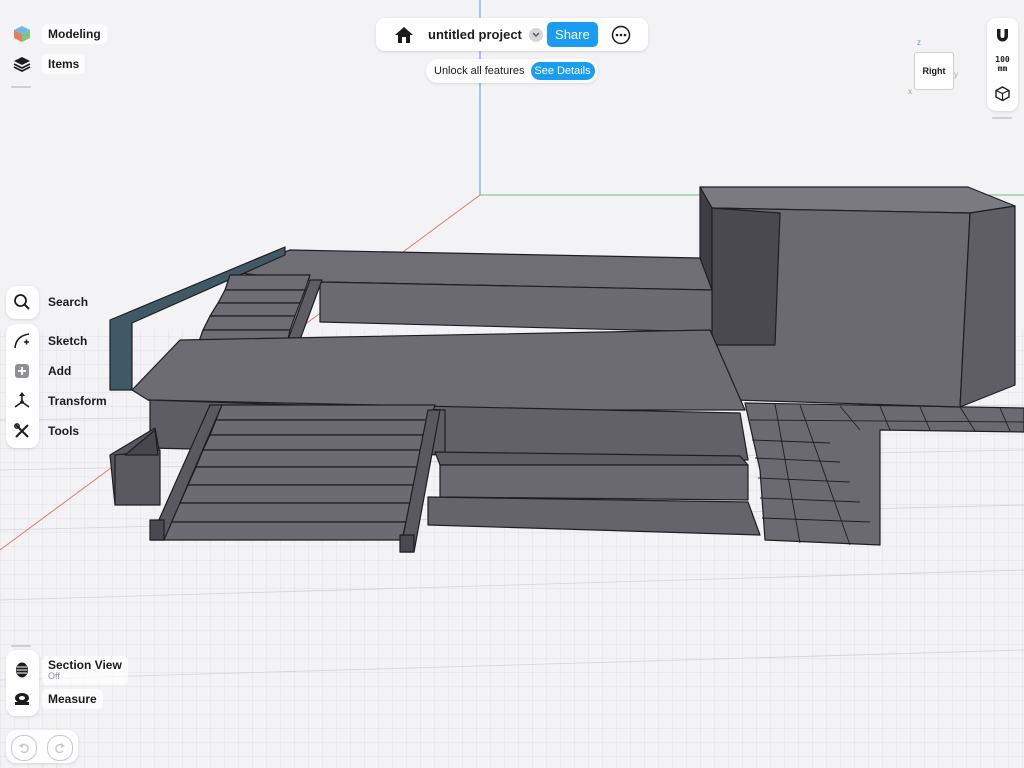  What do you see at coordinates (956, 74) in the screenshot?
I see `axis-y-label: y` at bounding box center [956, 74].